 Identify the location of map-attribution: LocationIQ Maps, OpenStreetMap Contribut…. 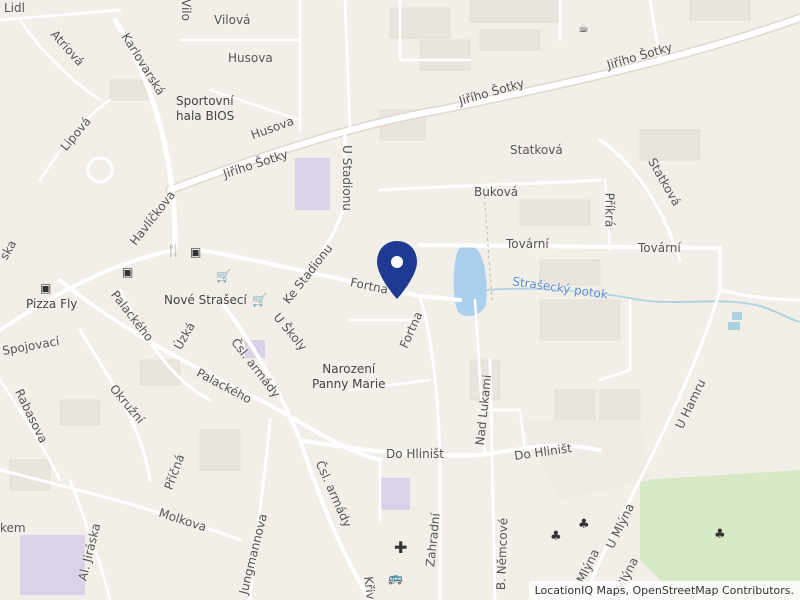
(664, 590).